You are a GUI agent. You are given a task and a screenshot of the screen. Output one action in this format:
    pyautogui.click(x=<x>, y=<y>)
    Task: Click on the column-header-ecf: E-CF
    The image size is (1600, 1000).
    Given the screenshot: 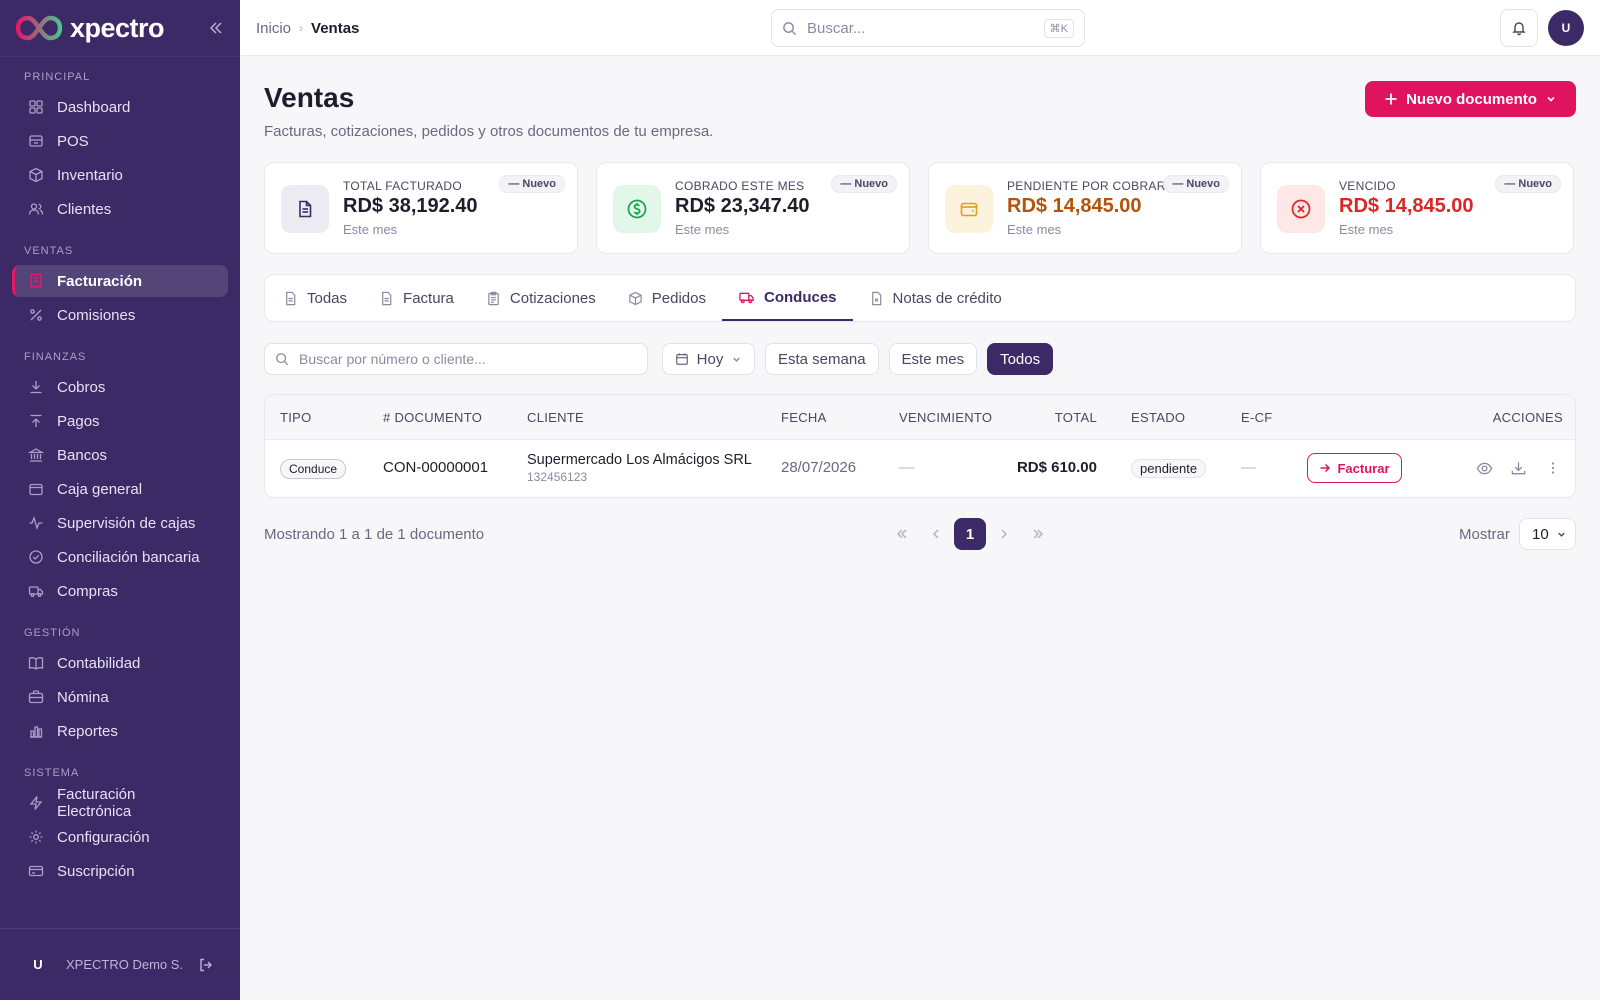 What is the action you would take?
    pyautogui.click(x=1257, y=417)
    